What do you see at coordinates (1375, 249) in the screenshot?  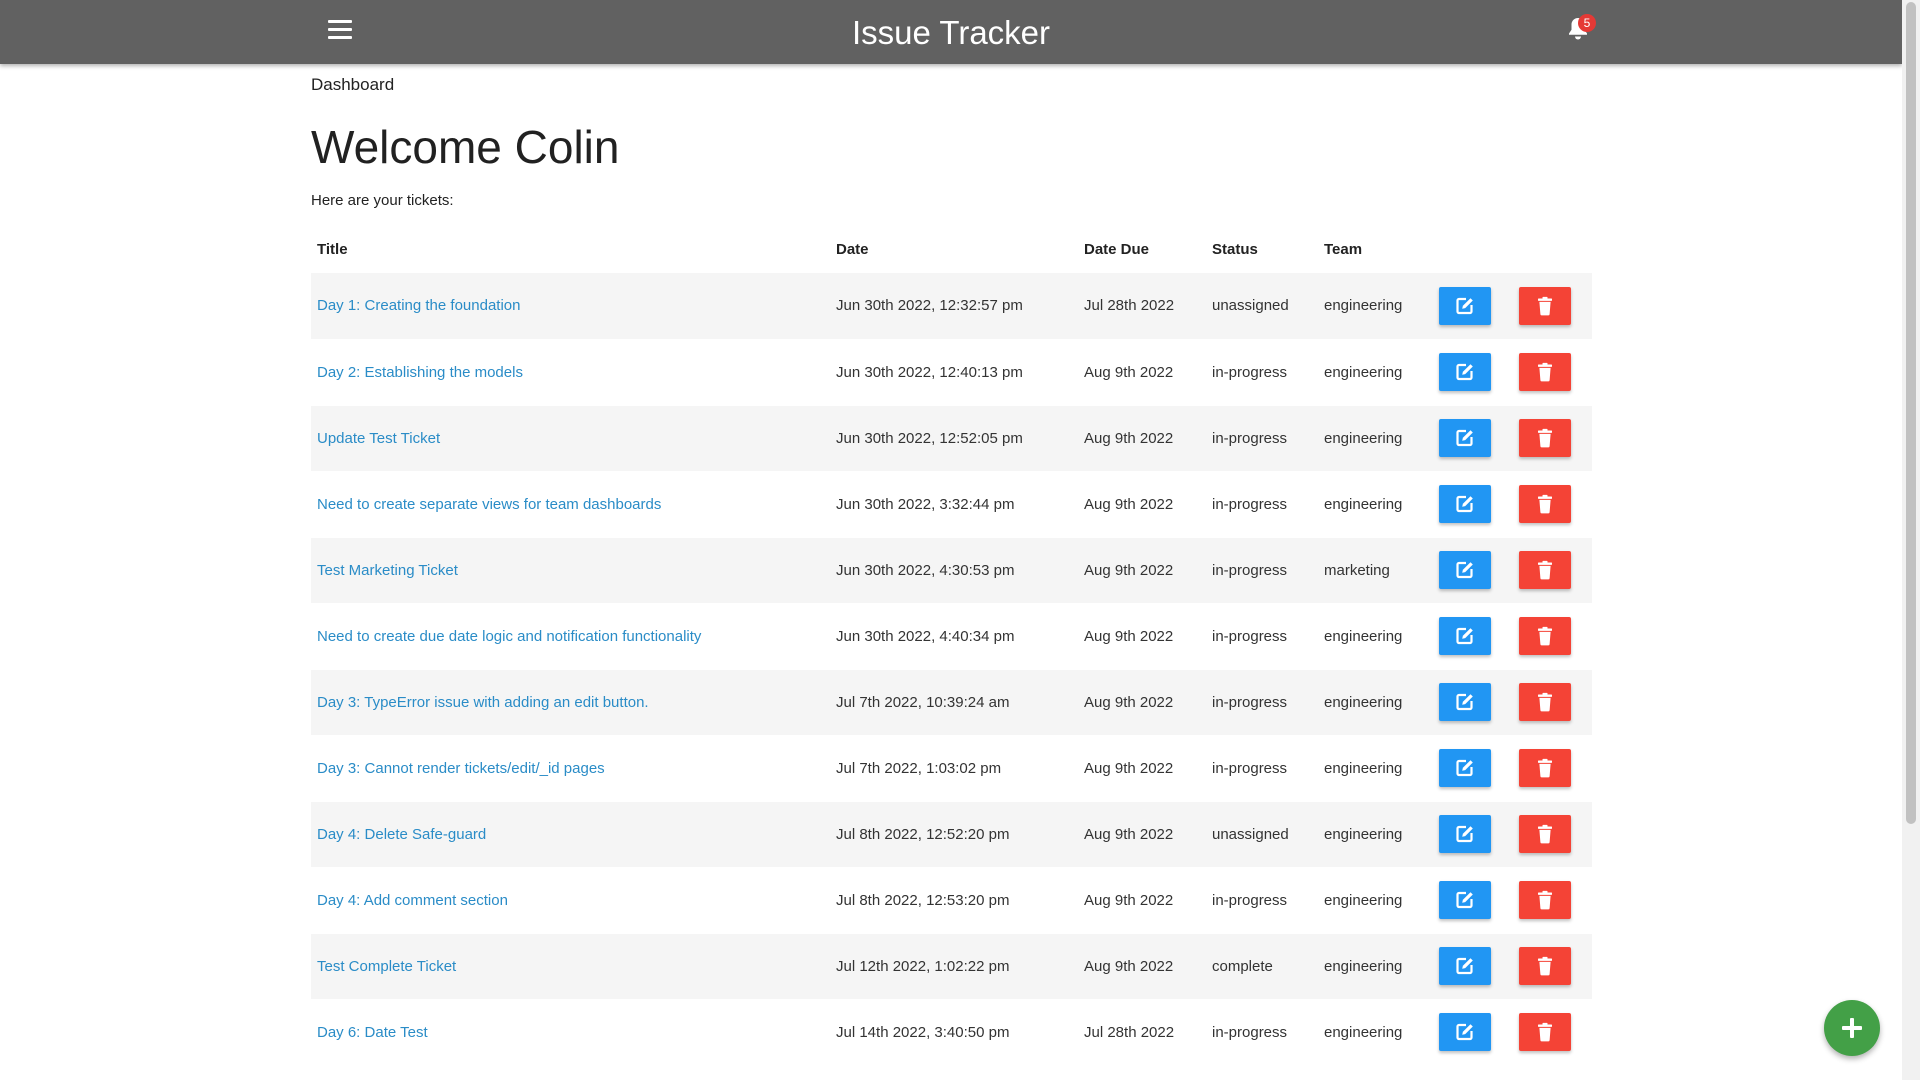 I see `column-header-team: Team` at bounding box center [1375, 249].